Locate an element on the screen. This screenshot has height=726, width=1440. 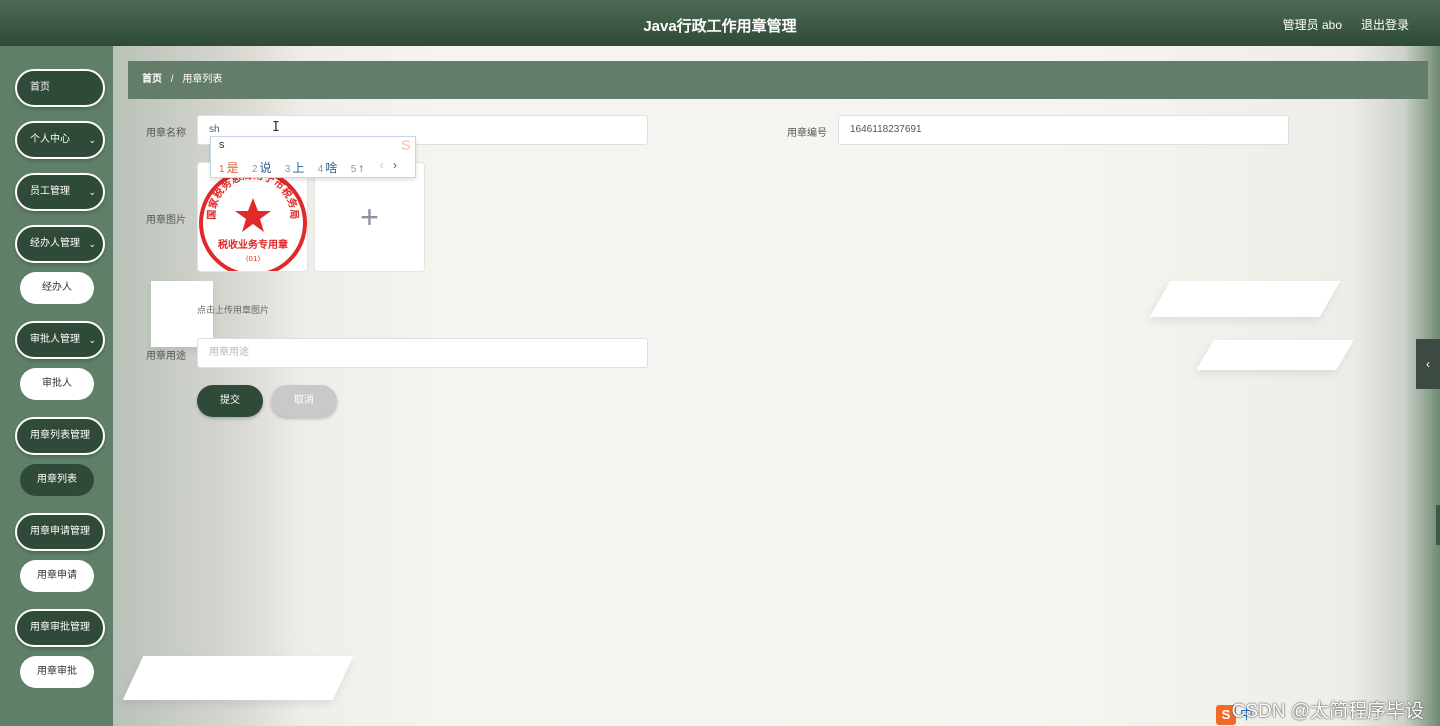
sidebar-item-approver-mgmt: 审批人管理 ⌄ is located at coordinates (60, 340).